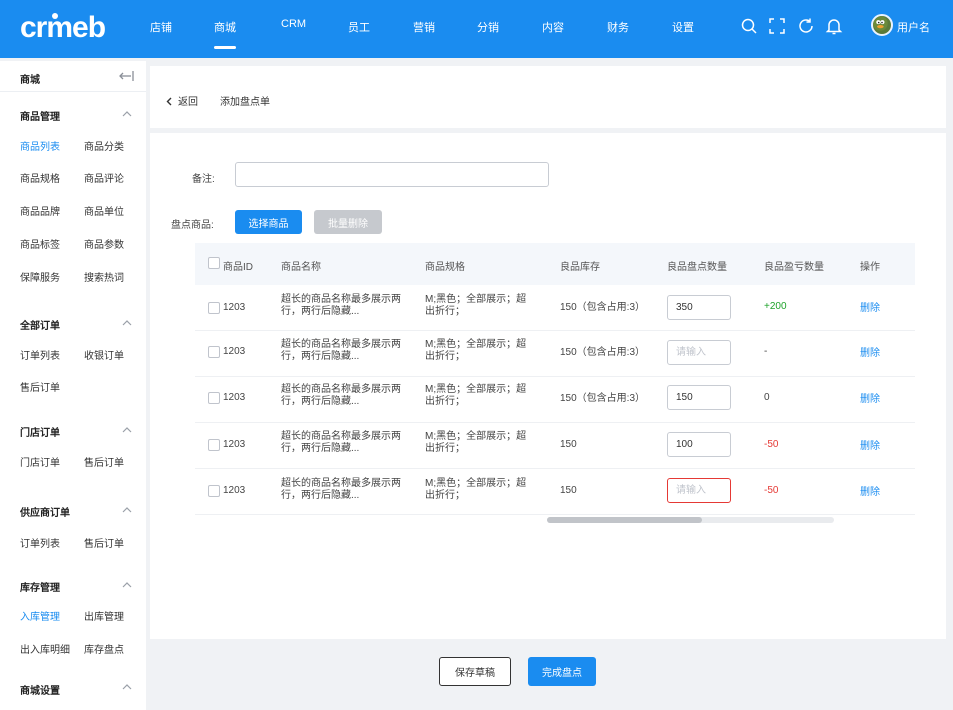 This screenshot has height=710, width=953. Describe the element at coordinates (40, 615) in the screenshot. I see `sidebar-item-stock-in: 入库管理` at that location.